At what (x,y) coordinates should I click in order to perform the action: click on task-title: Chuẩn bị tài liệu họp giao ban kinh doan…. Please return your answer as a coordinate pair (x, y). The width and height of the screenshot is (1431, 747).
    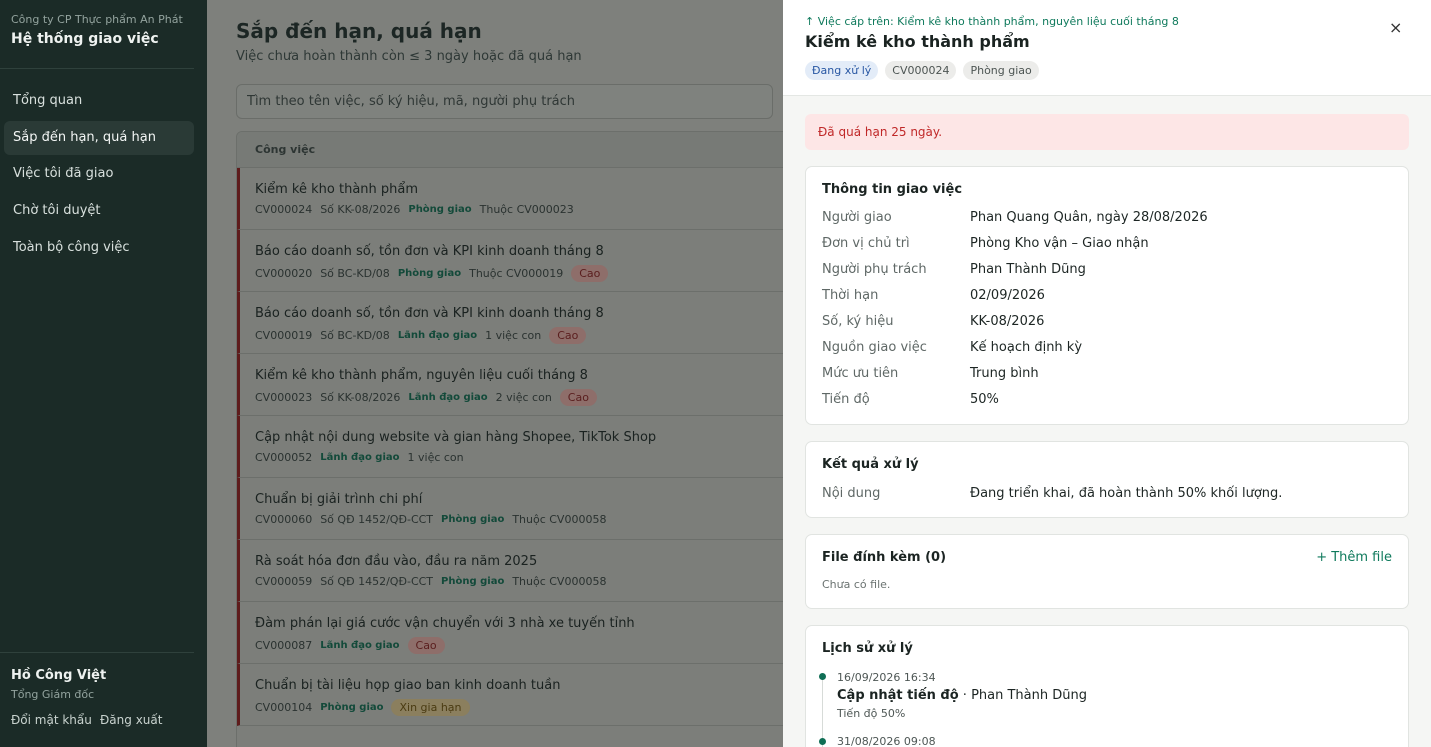
    Looking at the image, I should click on (408, 685).